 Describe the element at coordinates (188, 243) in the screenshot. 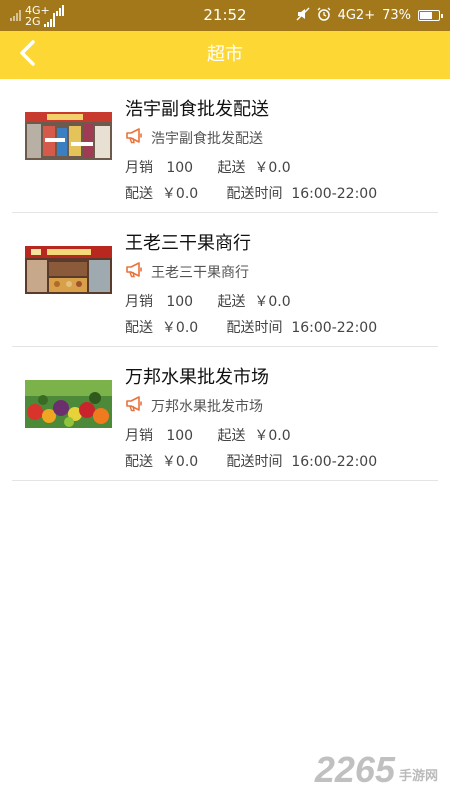

I see `shop-name: 王老三干果商行` at that location.